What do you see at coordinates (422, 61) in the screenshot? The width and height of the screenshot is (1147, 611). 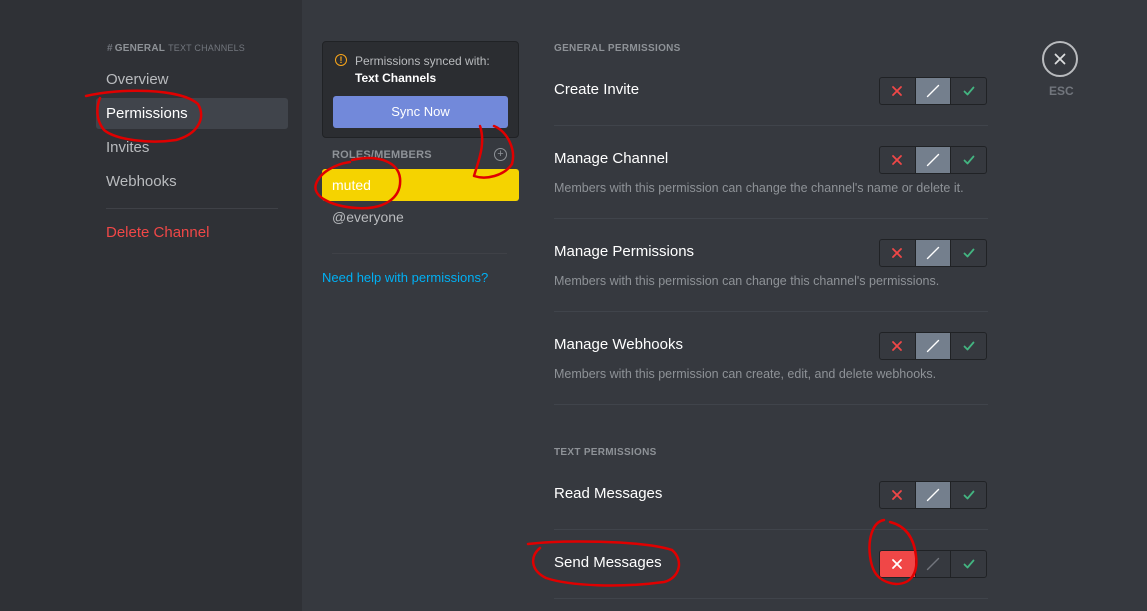 I see `sync-text: Permissions synced with:` at bounding box center [422, 61].